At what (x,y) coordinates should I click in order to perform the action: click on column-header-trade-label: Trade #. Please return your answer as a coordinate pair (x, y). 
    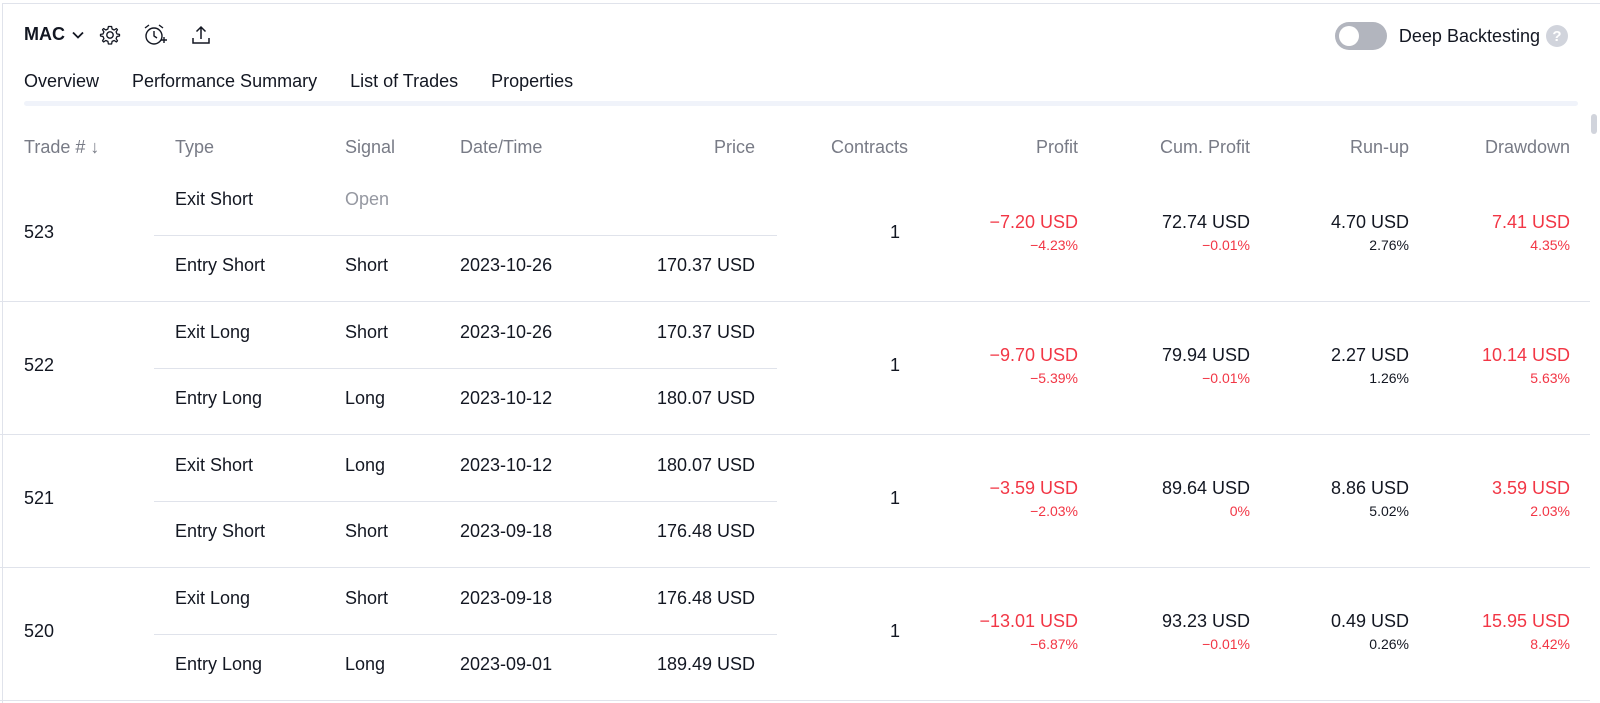
    Looking at the image, I should click on (55, 147).